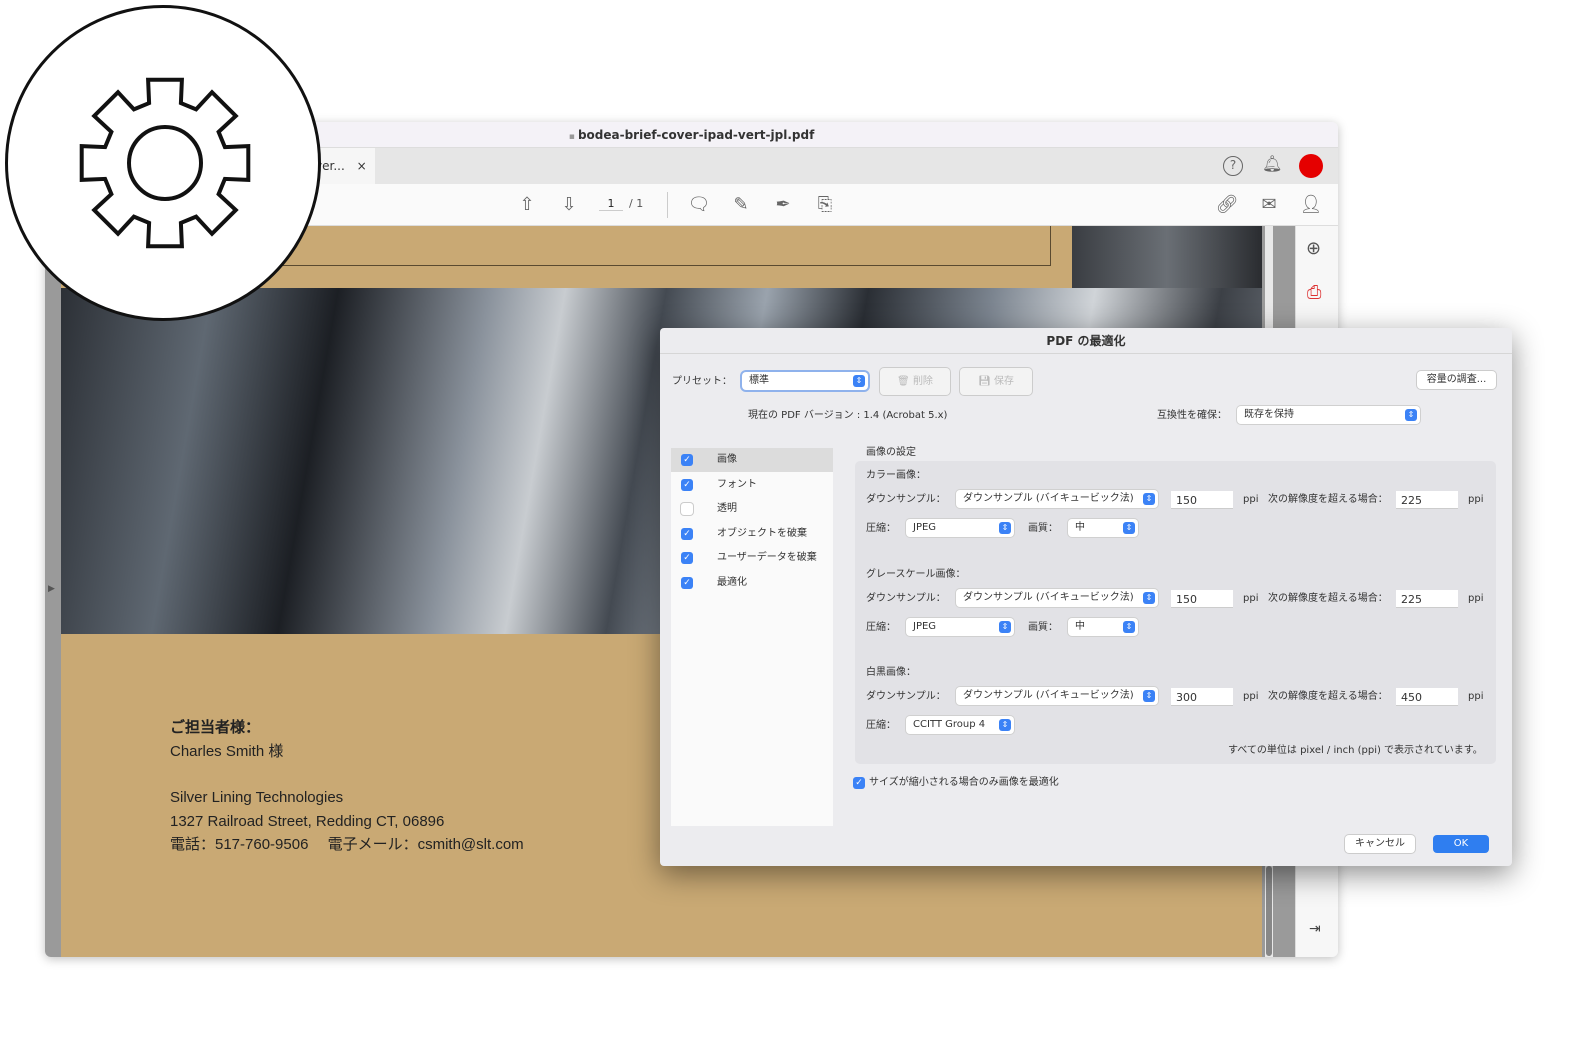  Describe the element at coordinates (699, 204) in the screenshot. I see `comment-icon: 🗨︎` at that location.